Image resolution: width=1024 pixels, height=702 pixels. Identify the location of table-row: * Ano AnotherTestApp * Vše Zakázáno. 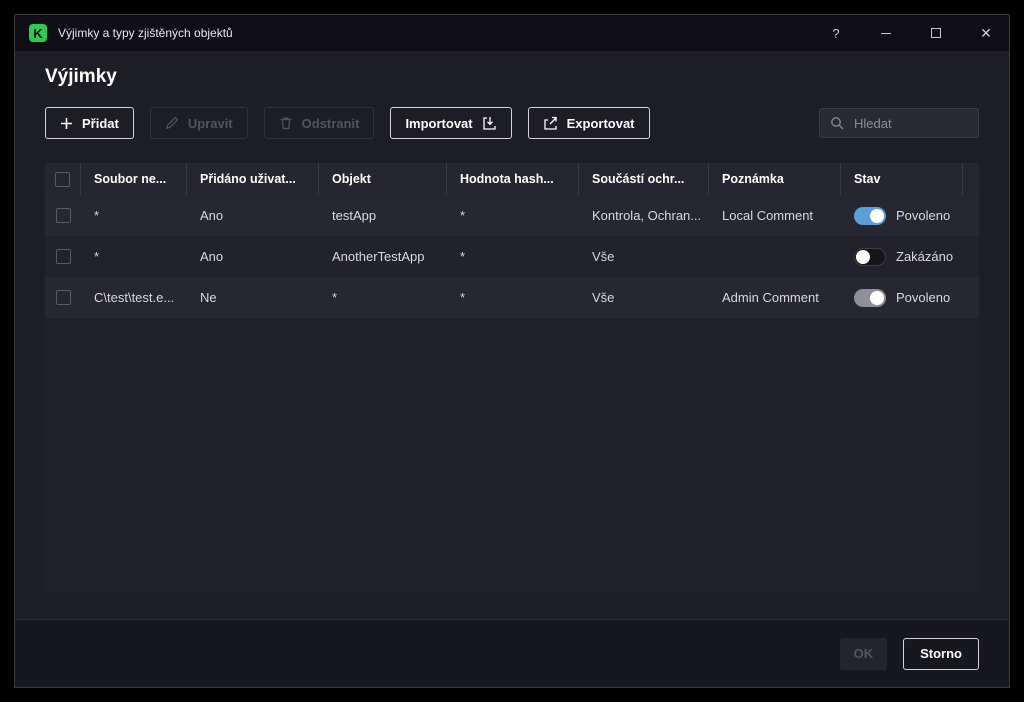
(512, 256).